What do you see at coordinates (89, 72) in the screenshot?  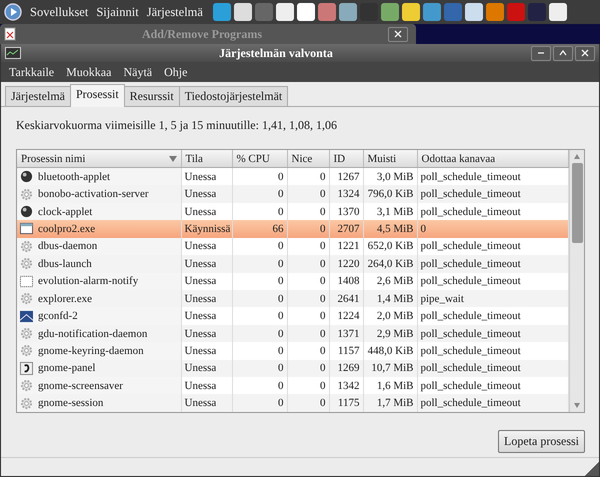 I see `menu-item: Muokkaa` at bounding box center [89, 72].